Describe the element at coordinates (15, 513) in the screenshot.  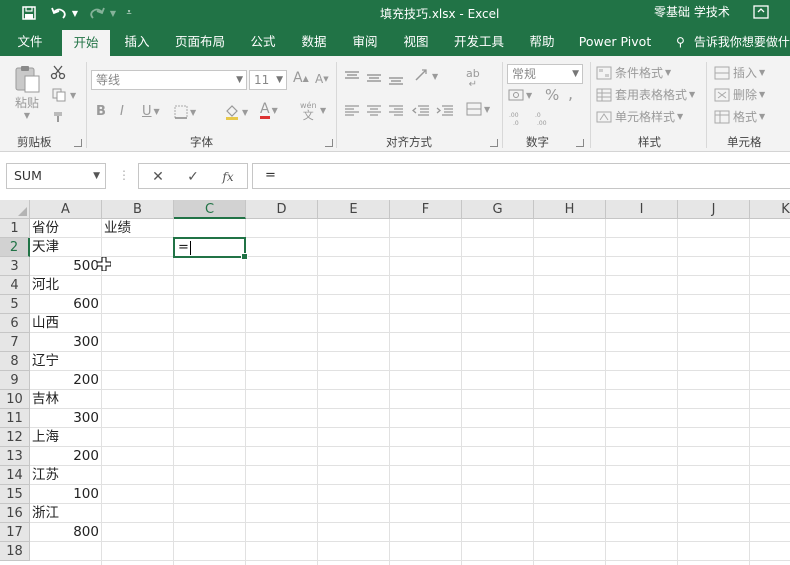
I see `row-header-16: 16` at that location.